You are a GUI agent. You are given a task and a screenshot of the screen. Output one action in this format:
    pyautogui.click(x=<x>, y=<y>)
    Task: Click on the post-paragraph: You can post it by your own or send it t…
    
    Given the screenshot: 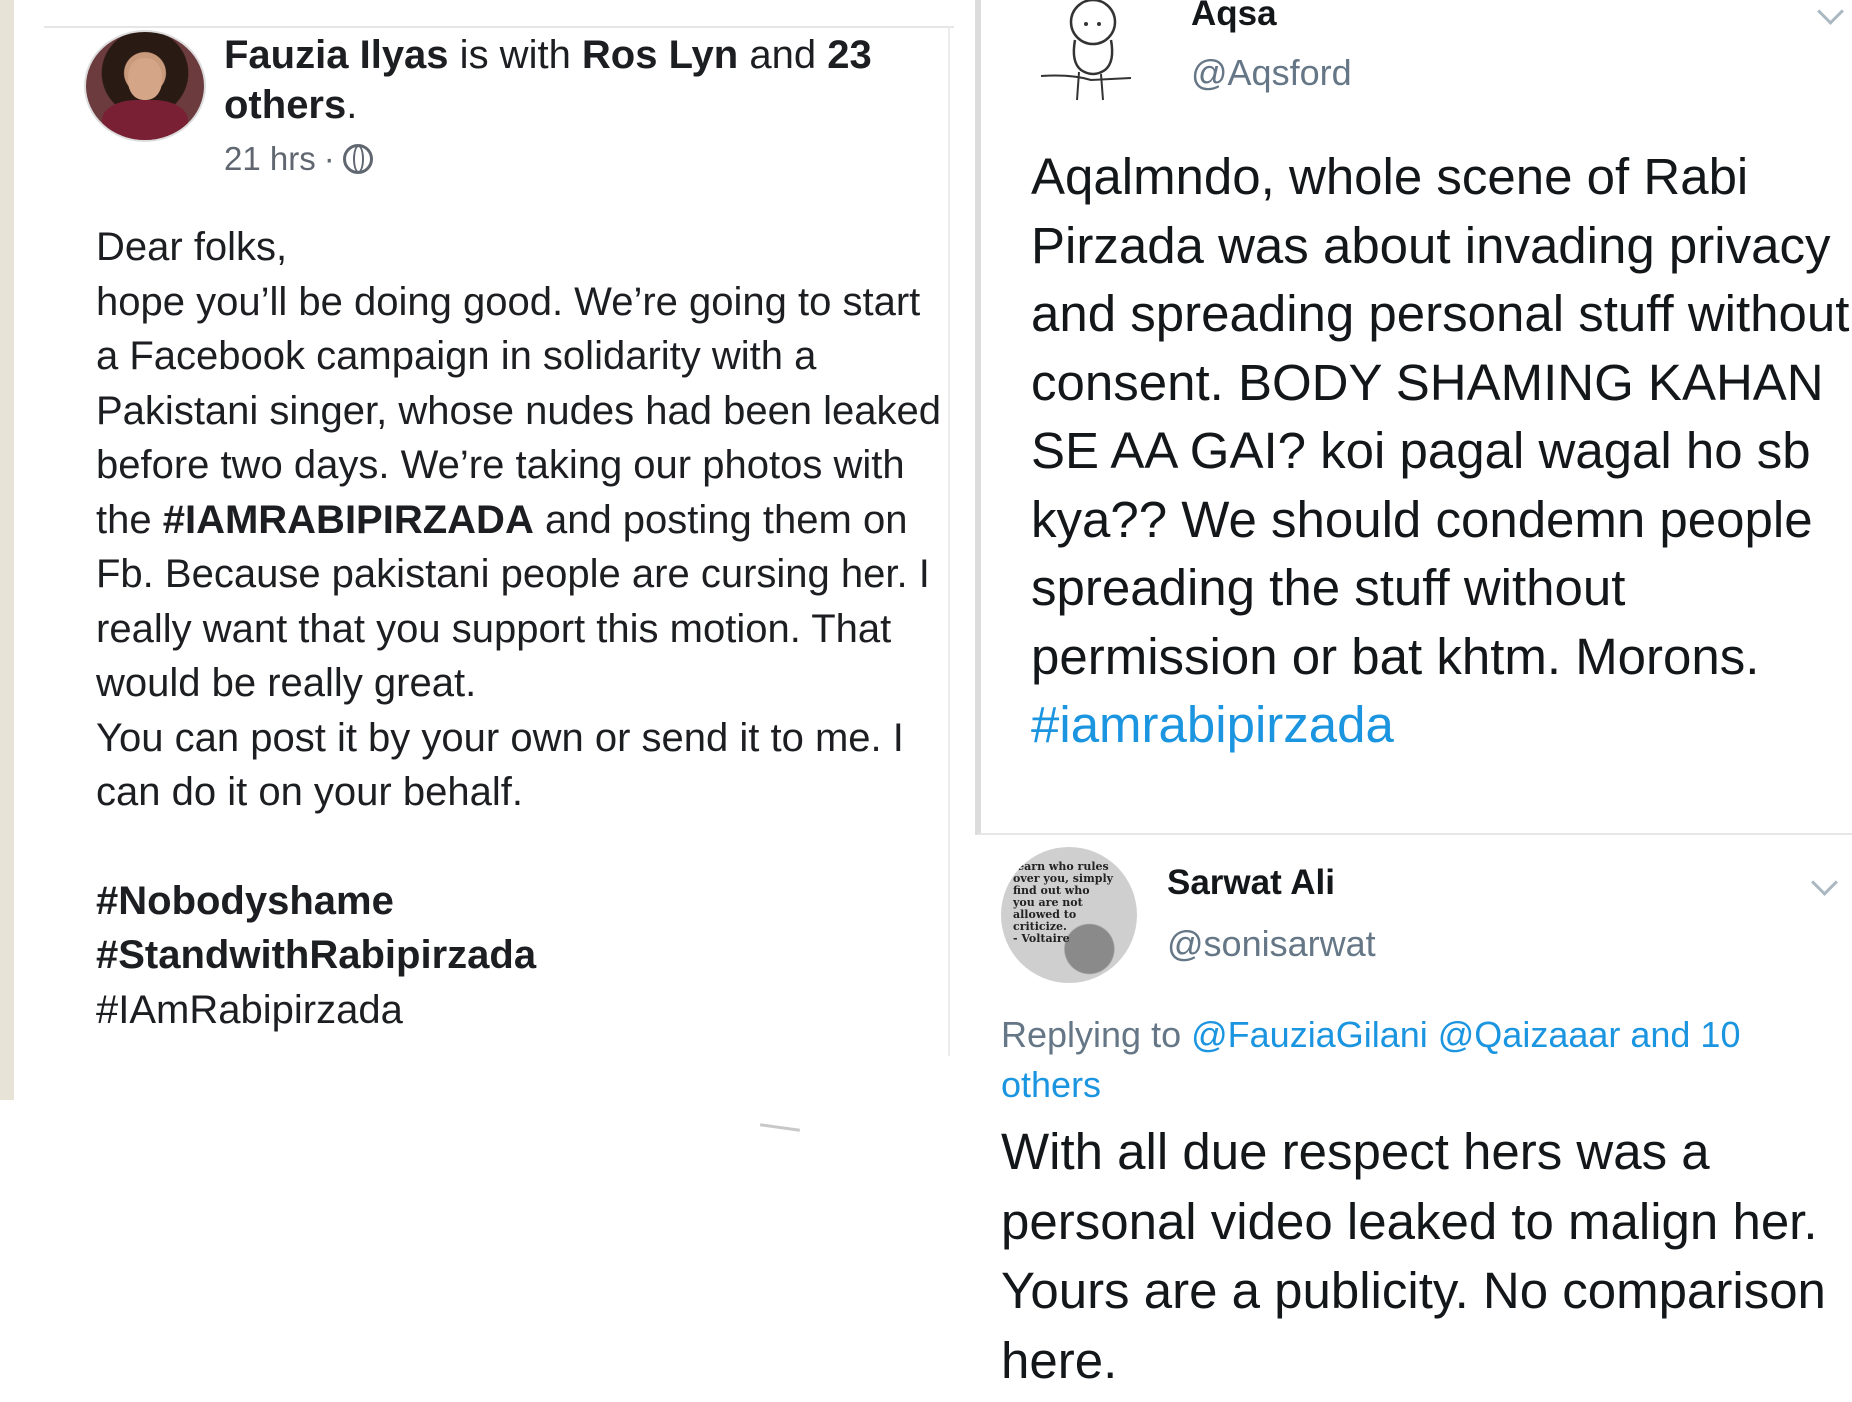 What is the action you would take?
    pyautogui.click(x=500, y=765)
    